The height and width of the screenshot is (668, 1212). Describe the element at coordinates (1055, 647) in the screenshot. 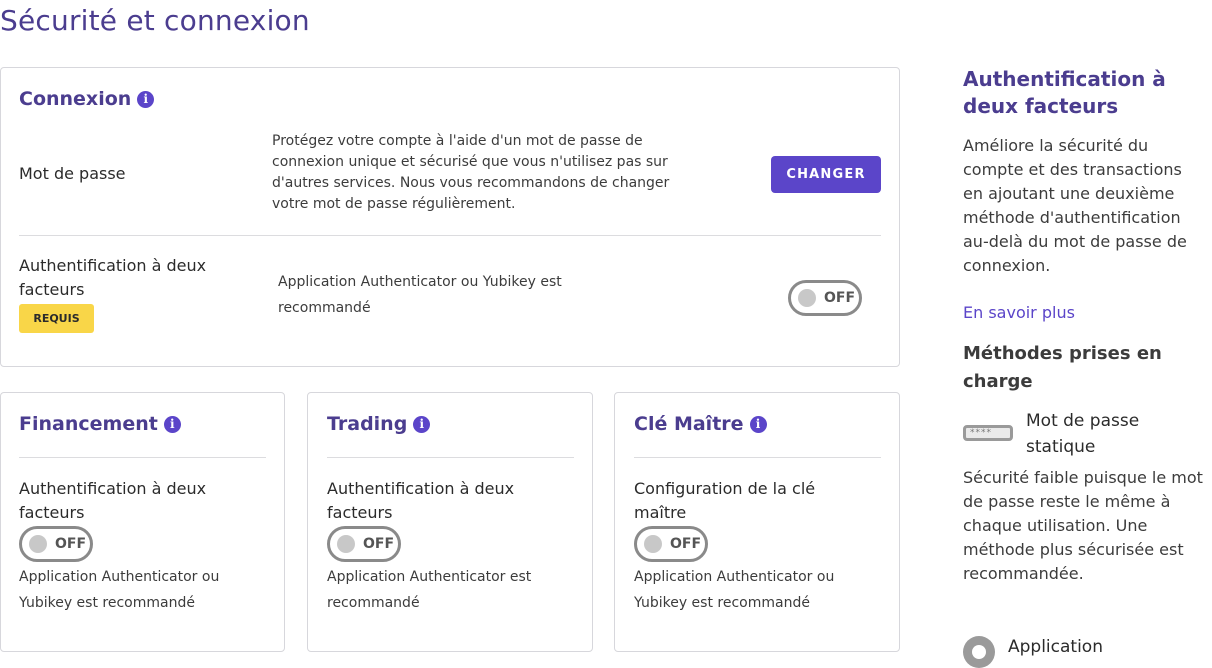

I see `method-application: Application` at that location.